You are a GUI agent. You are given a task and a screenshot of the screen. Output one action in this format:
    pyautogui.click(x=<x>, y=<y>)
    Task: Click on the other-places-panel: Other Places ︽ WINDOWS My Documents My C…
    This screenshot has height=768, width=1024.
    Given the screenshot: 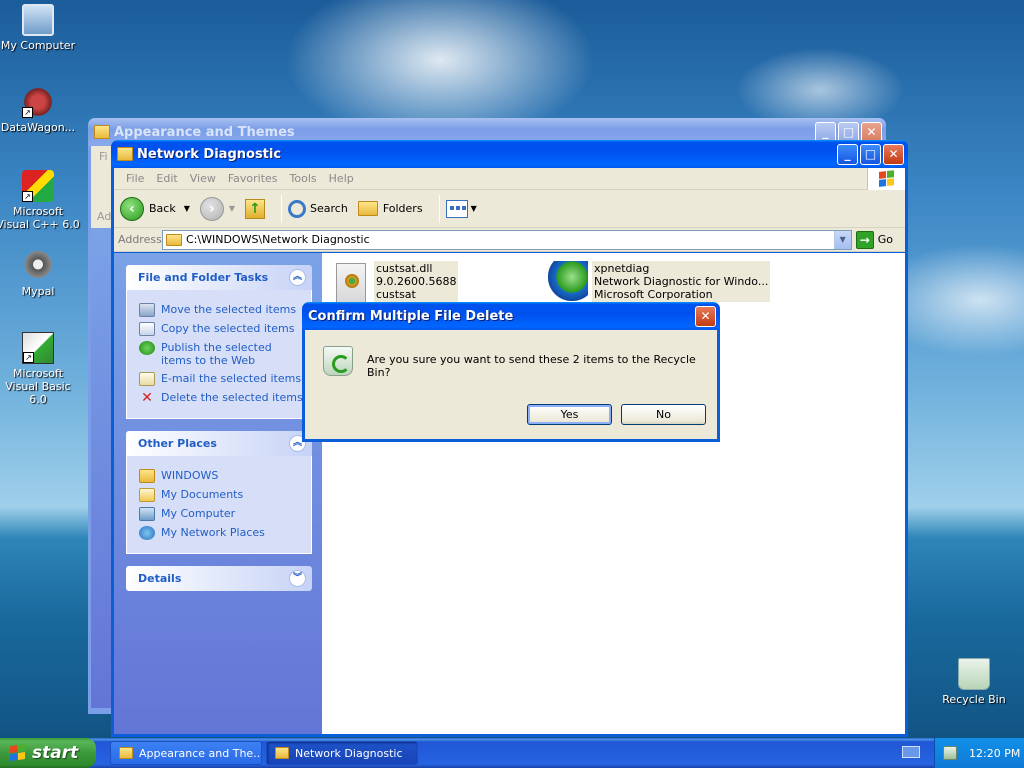 What is the action you would take?
    pyautogui.click(x=219, y=492)
    